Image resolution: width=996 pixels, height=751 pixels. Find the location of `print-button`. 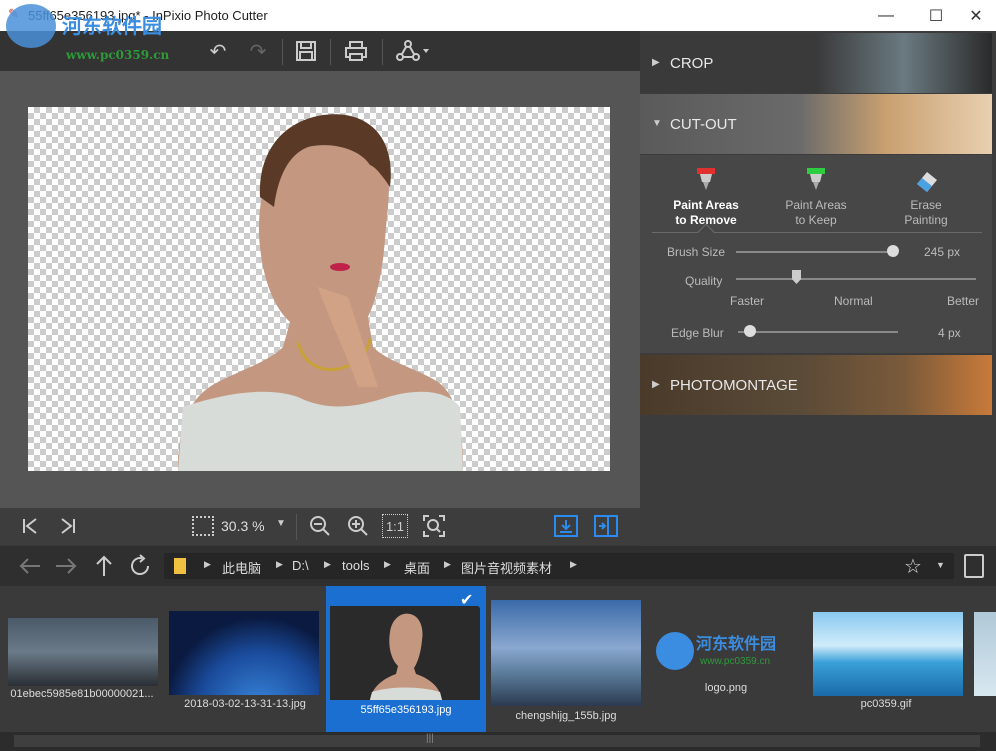

print-button is located at coordinates (356, 51).